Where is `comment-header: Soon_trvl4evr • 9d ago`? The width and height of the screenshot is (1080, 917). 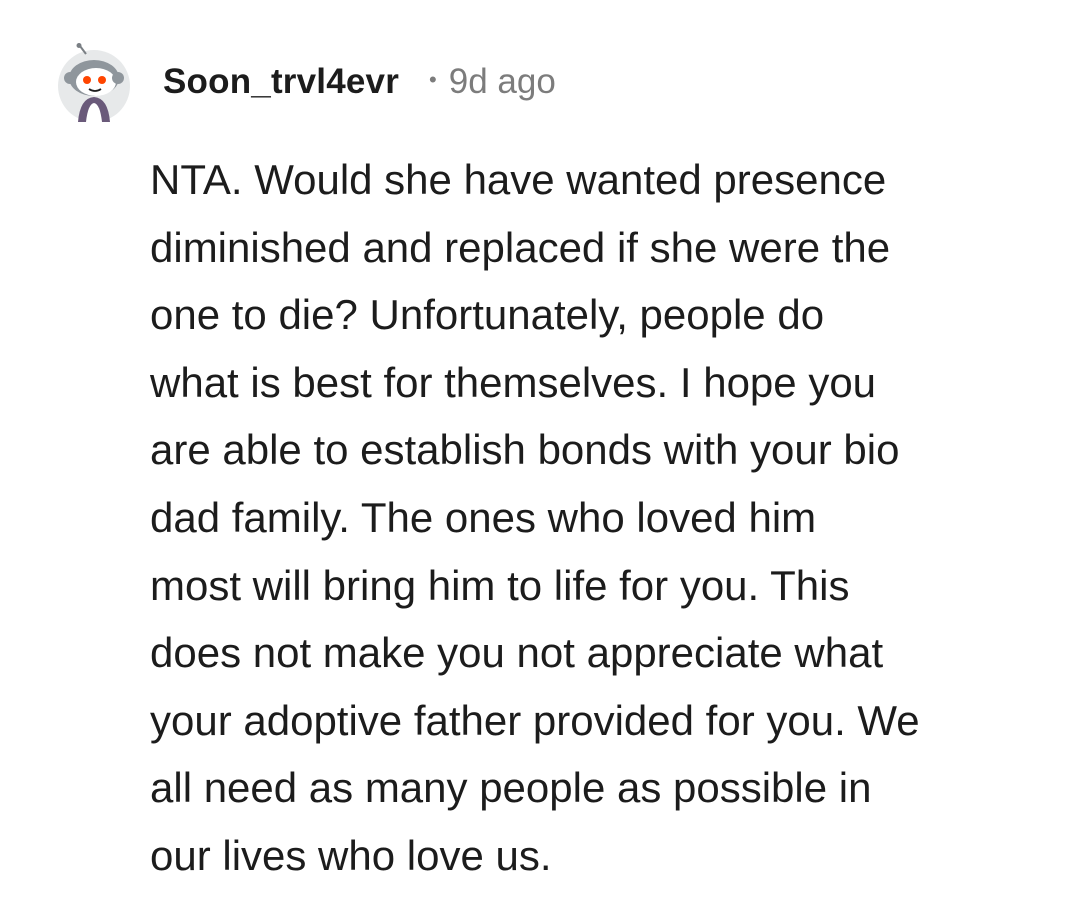 comment-header: Soon_trvl4evr • 9d ago is located at coordinates (306, 82).